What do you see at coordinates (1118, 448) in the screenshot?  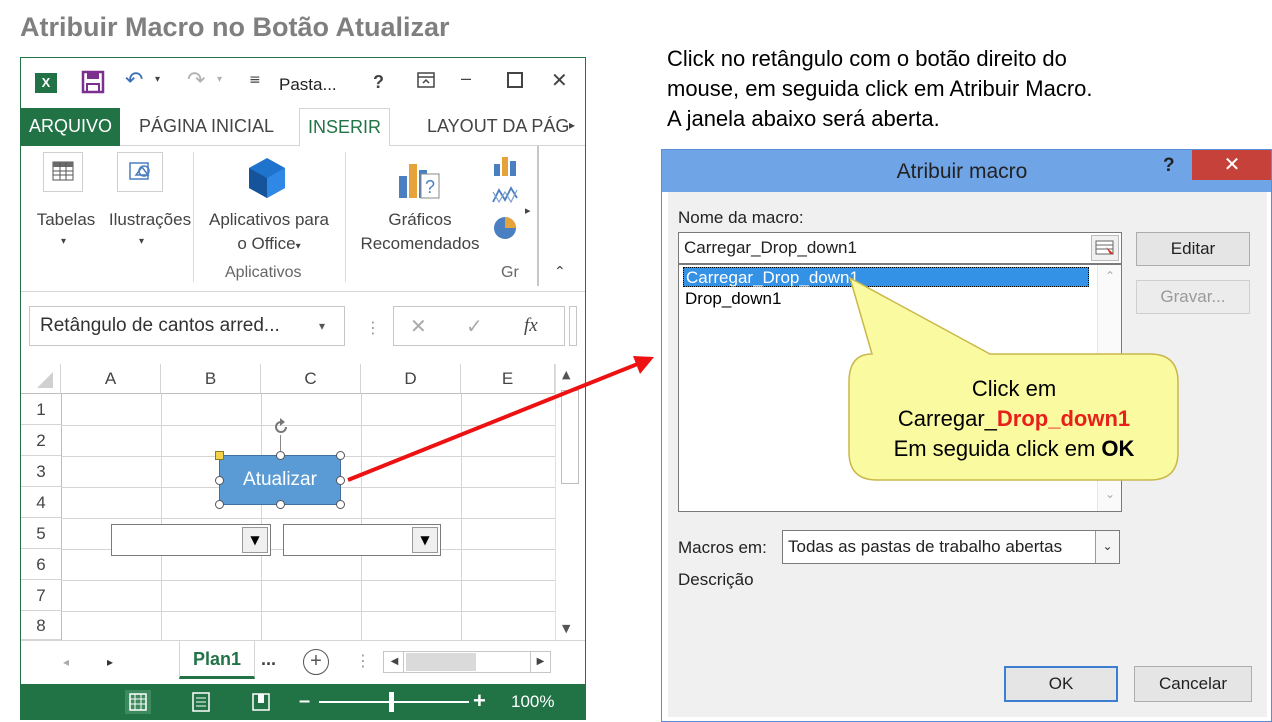 I see `callout-ok-bold: OK` at bounding box center [1118, 448].